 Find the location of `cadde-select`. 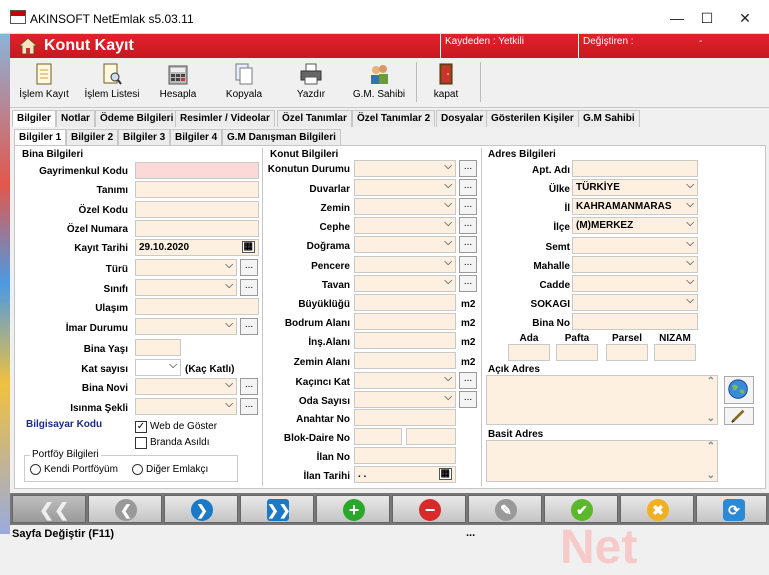

cadde-select is located at coordinates (635, 283).